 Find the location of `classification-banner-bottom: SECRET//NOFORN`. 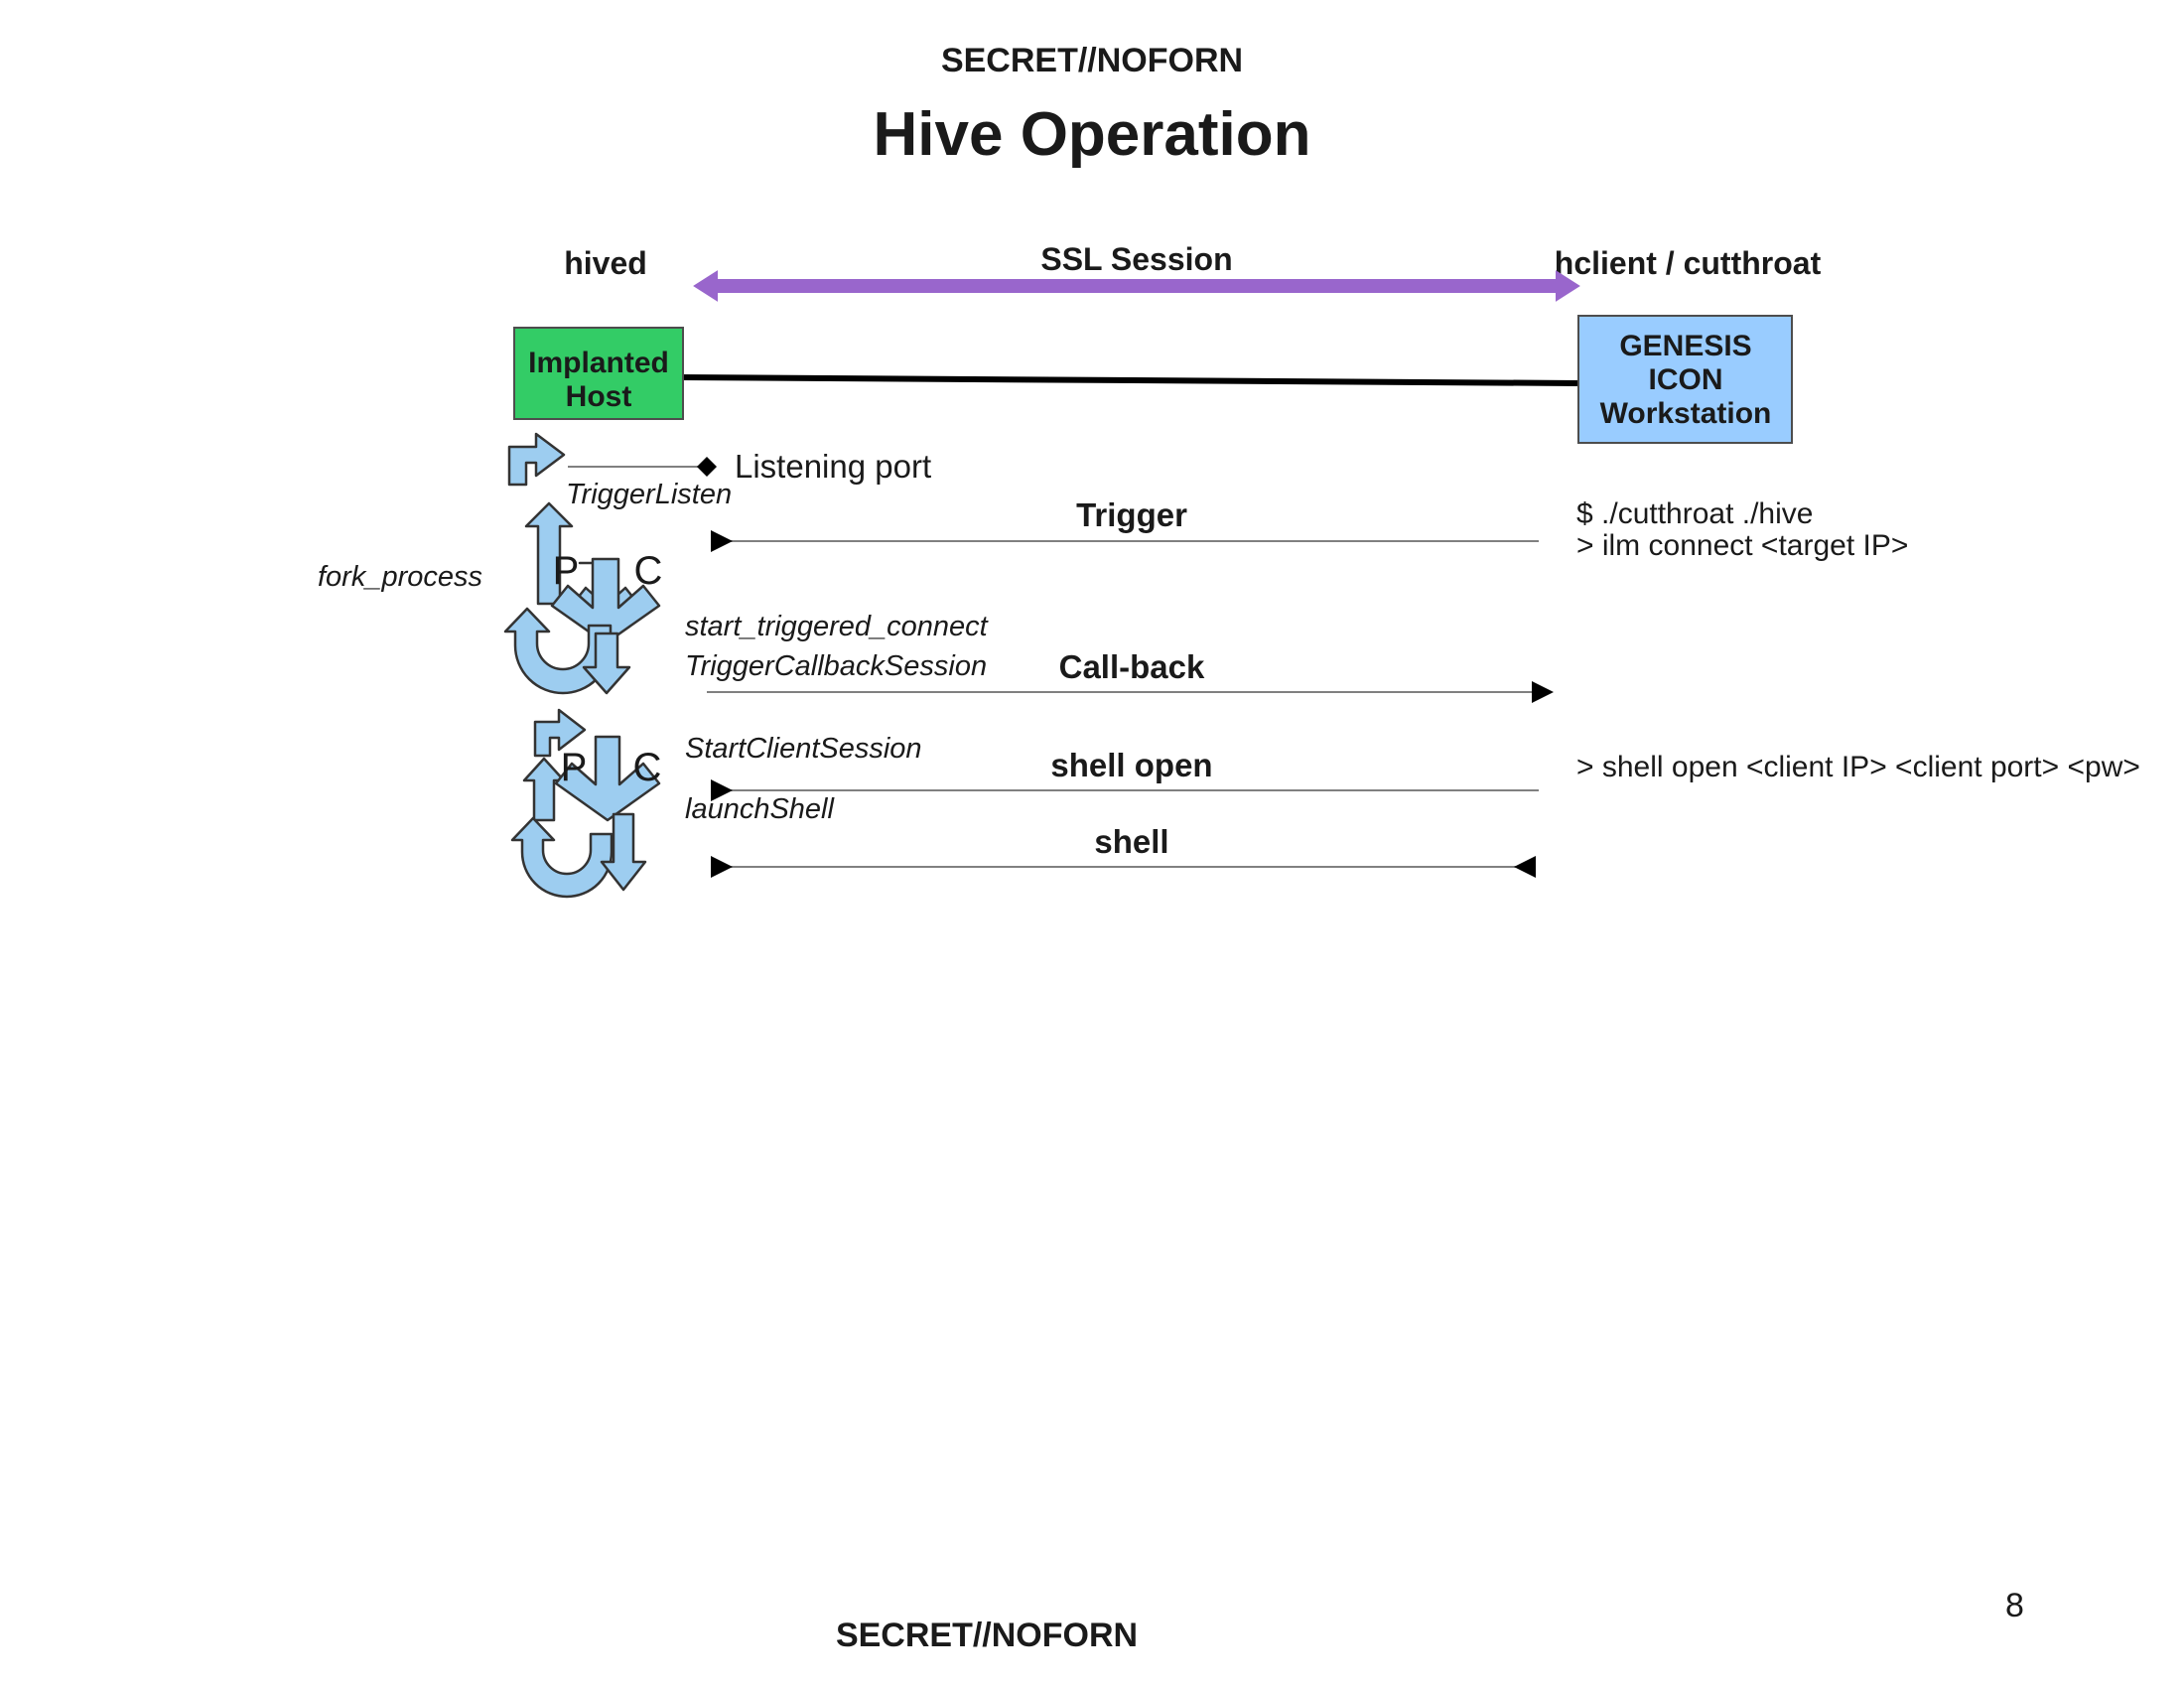

classification-banner-bottom: SECRET//NOFORN is located at coordinates (987, 1635).